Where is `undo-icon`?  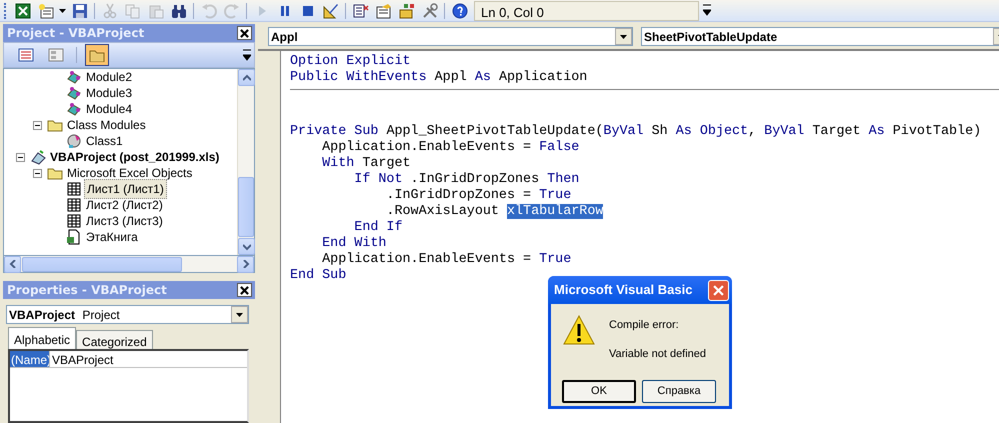 undo-icon is located at coordinates (208, 10).